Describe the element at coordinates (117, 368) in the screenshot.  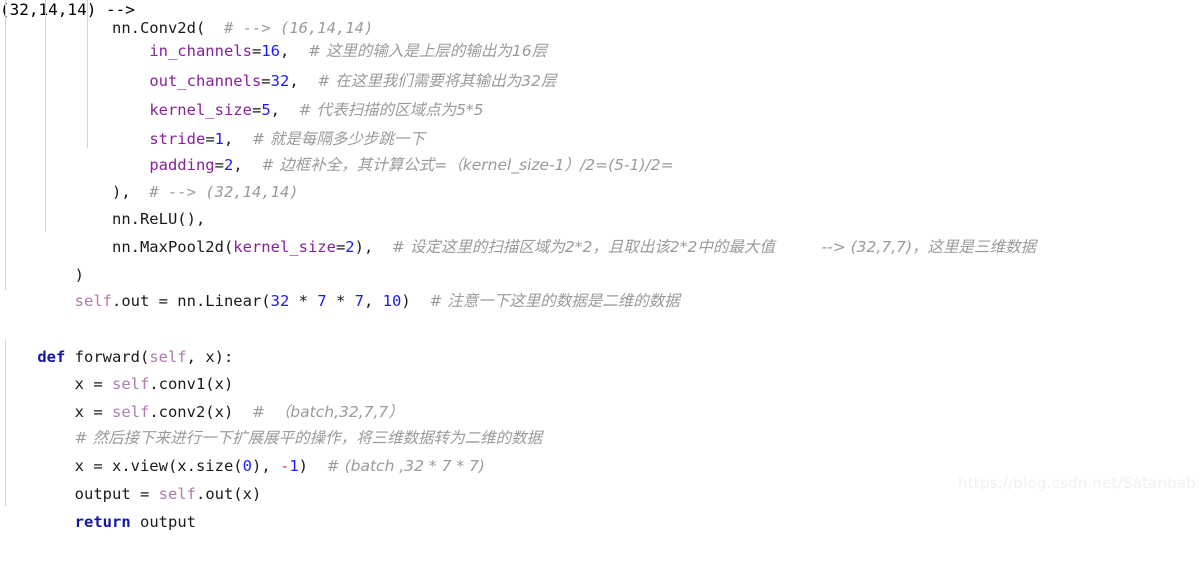
I see `code-line-conv1-call: x = self.conv1(x)` at that location.